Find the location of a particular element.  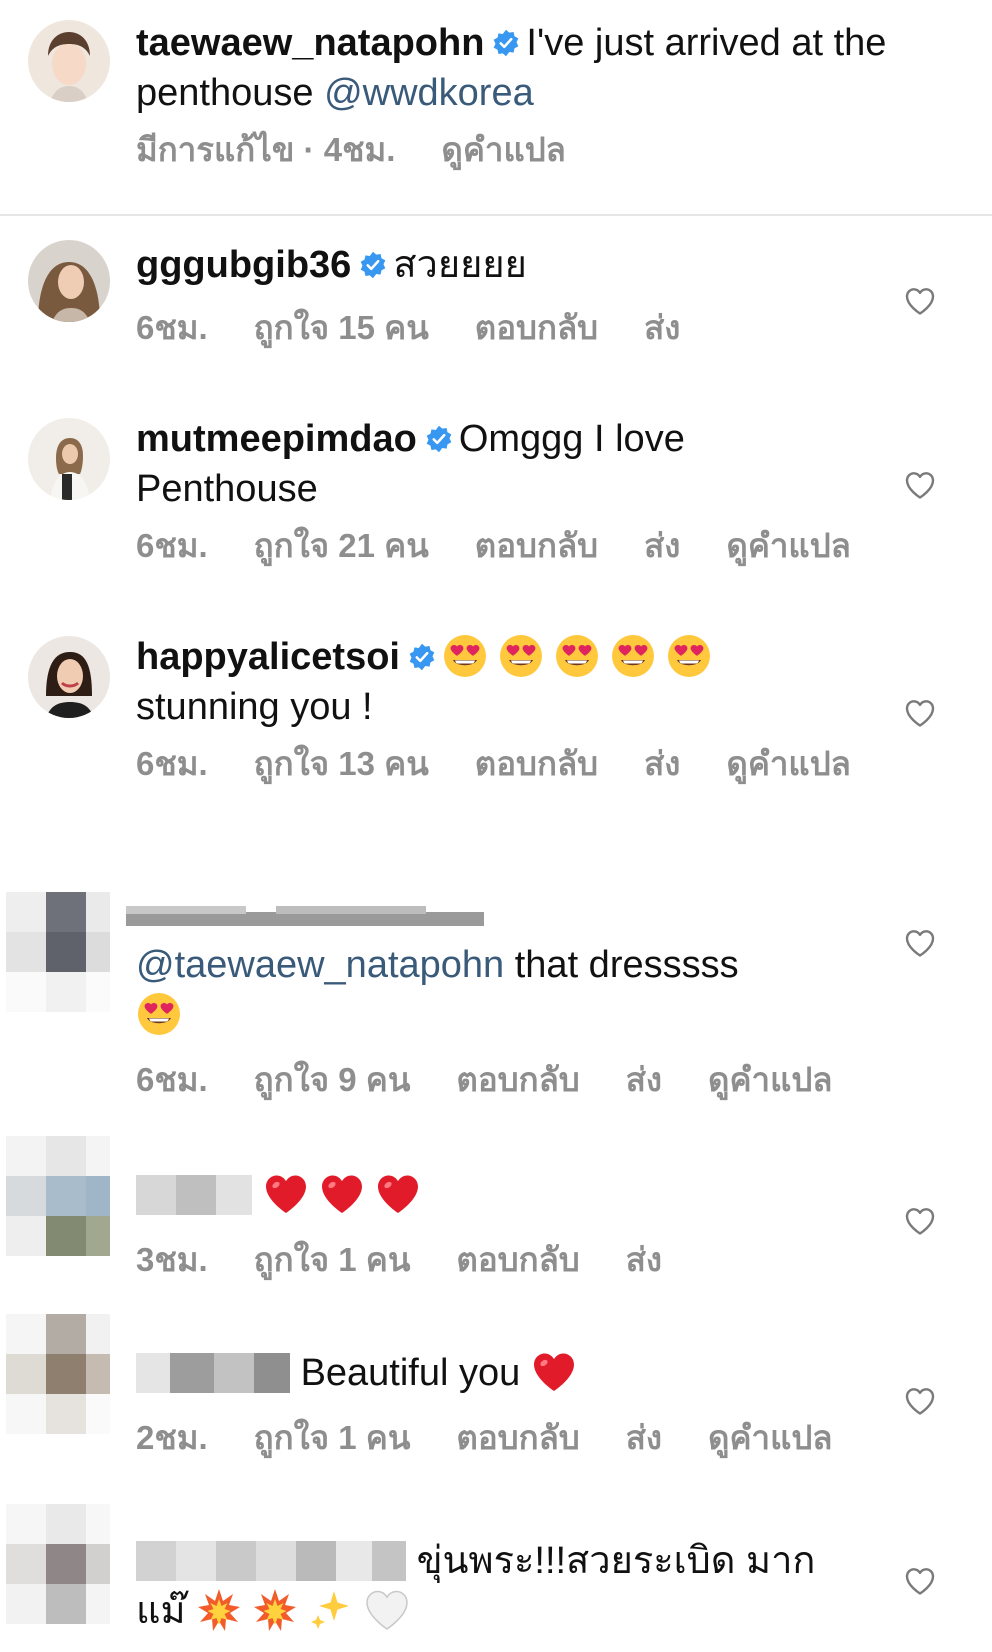

likes-count-link: ถูกใจ 15 คน is located at coordinates (341, 327).